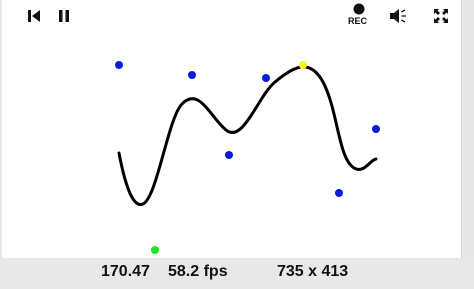 This screenshot has width=474, height=289. I want to click on record-icon, so click(359, 9).